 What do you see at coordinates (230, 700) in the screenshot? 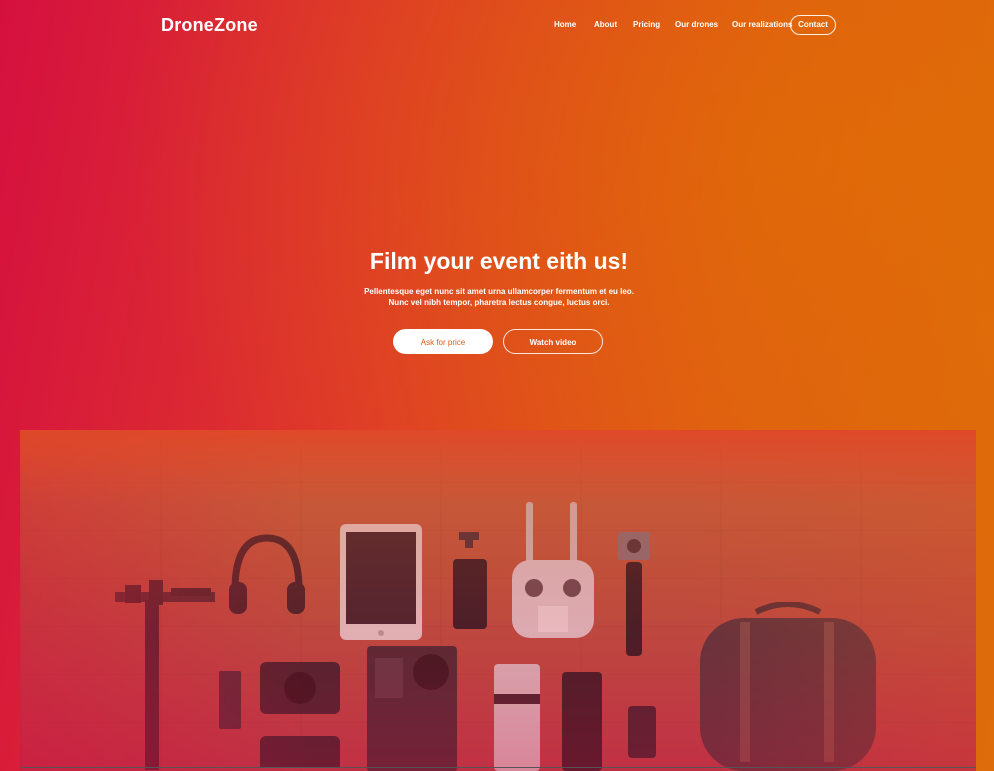
I see `battery-image` at bounding box center [230, 700].